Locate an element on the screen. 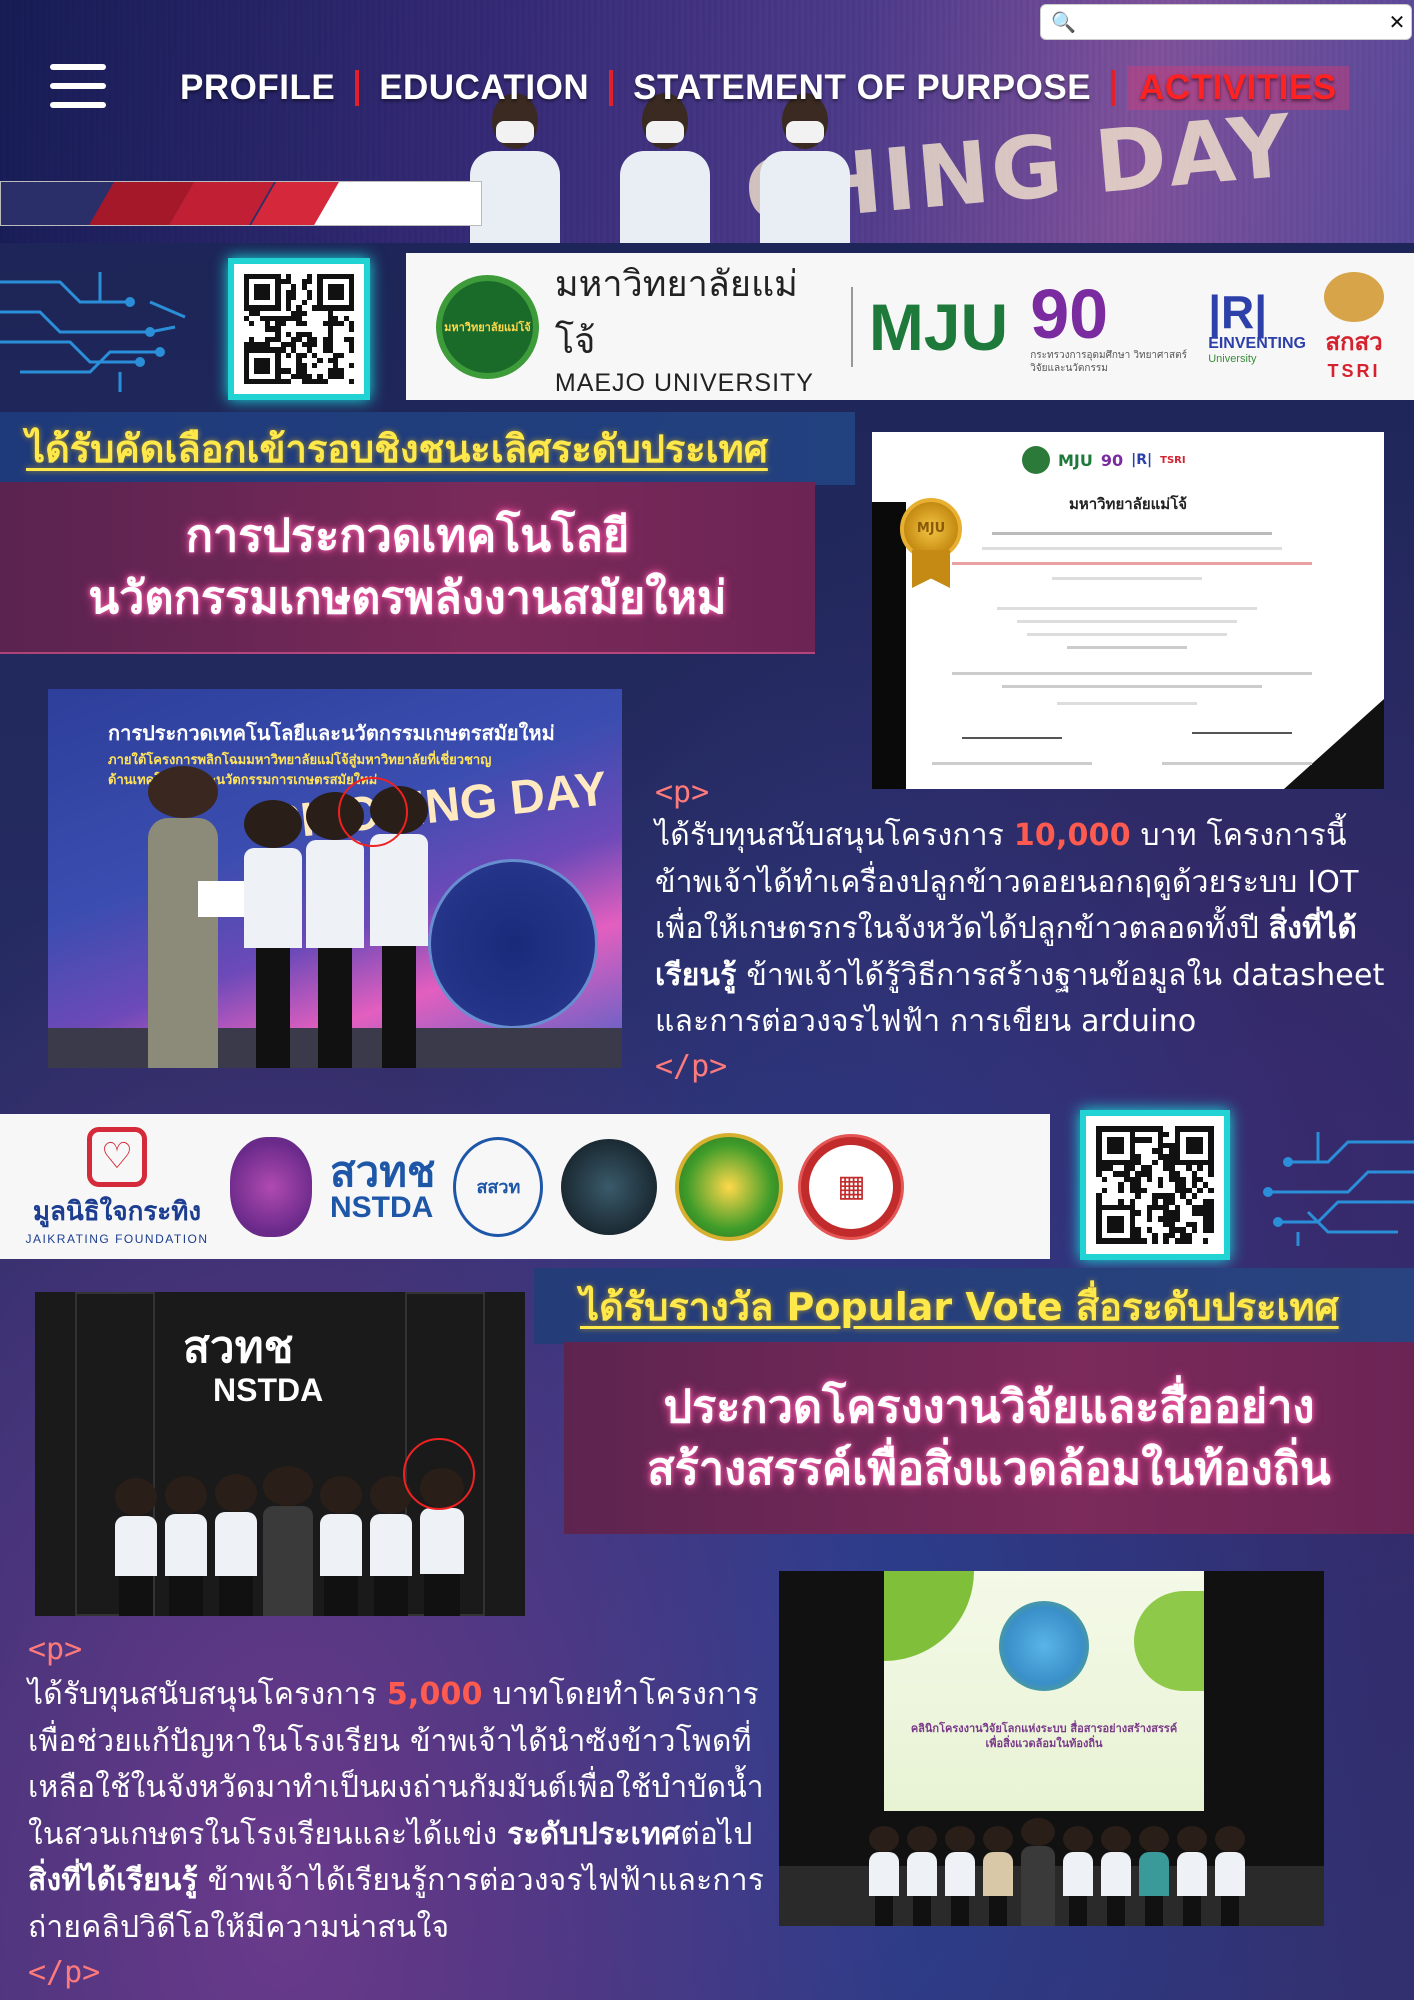 The image size is (1414, 2000). certificate-logos: MJU 90 |R| TSRI is located at coordinates (1172, 460).